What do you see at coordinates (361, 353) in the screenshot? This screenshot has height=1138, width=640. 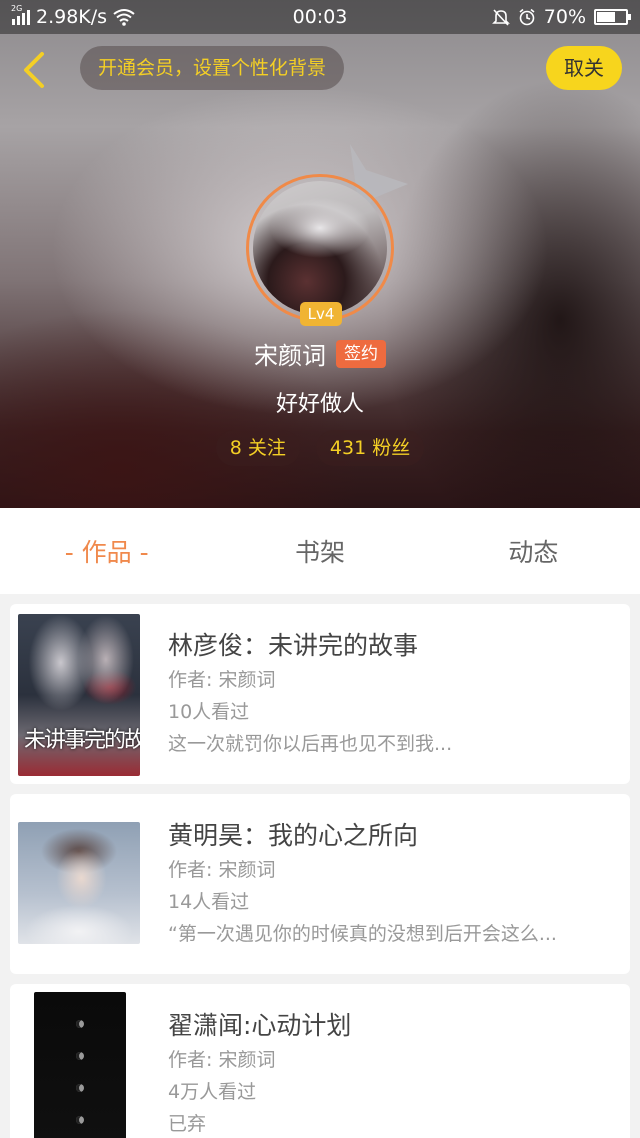 I see `signed-badge: 签约` at bounding box center [361, 353].